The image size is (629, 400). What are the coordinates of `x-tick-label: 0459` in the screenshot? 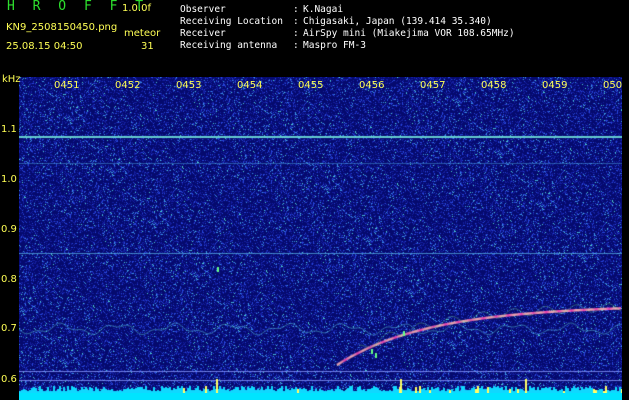 It's located at (555, 85).